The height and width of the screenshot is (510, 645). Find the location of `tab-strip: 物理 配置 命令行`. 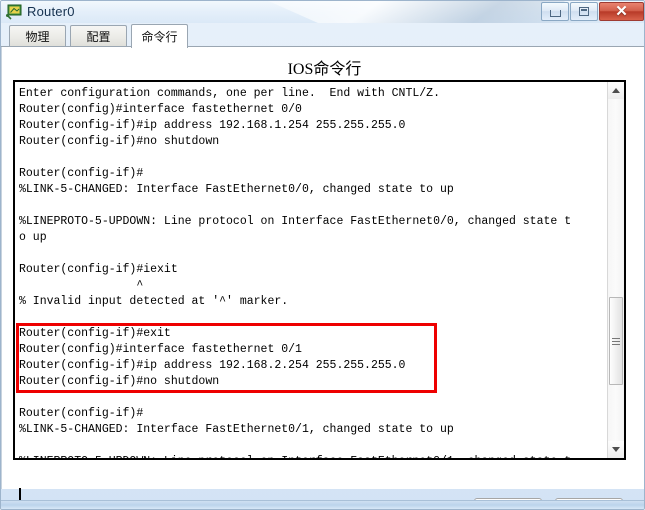

tab-strip: 物理 配置 命令行 is located at coordinates (322, 35).